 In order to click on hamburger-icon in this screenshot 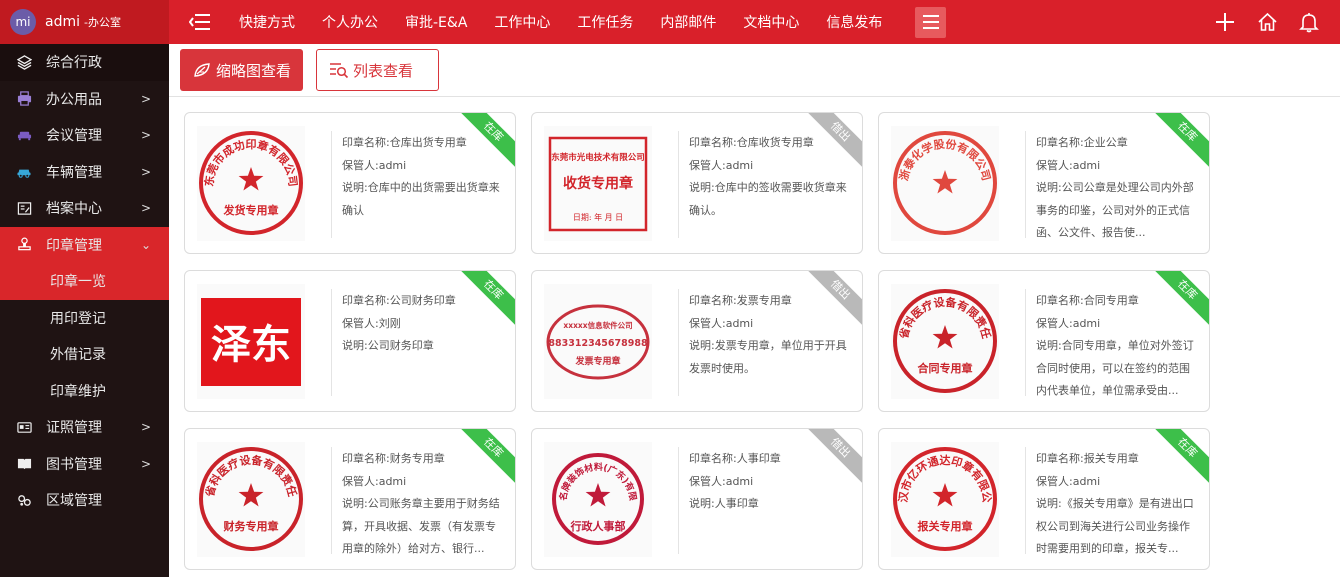, I will do `click(930, 22)`.